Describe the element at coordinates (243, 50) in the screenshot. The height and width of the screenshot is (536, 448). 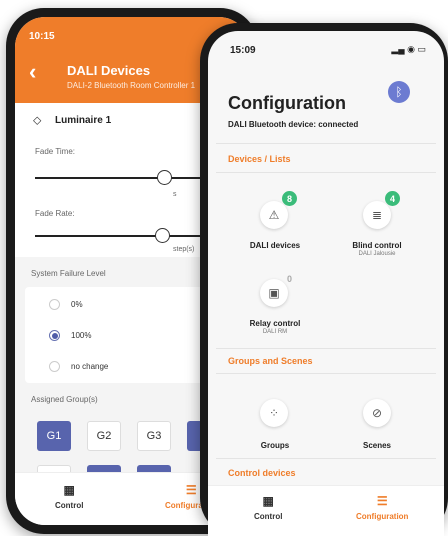
I see `status-time: 15:09` at that location.